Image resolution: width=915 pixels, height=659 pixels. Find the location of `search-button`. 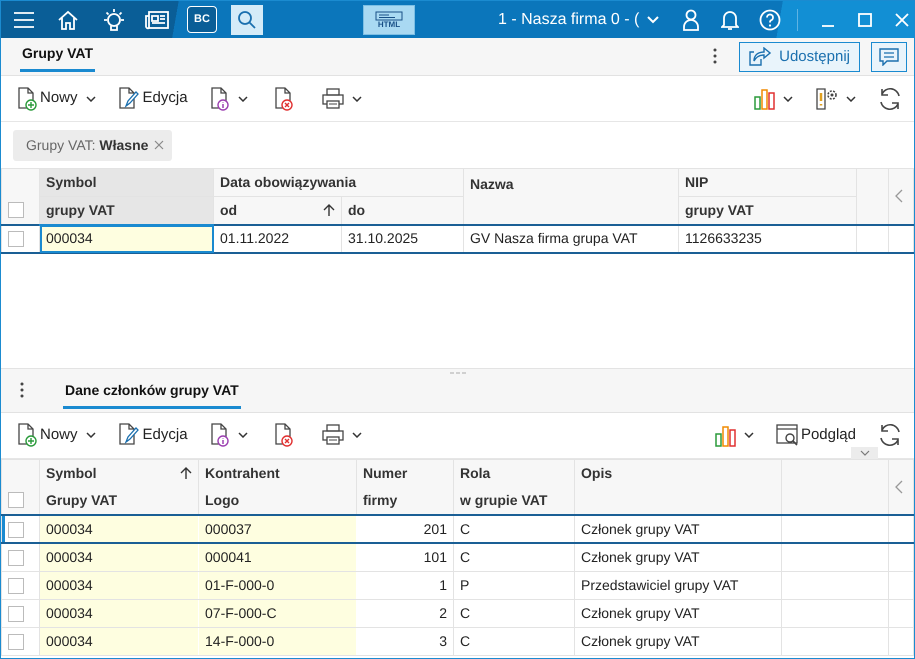

search-button is located at coordinates (247, 19).